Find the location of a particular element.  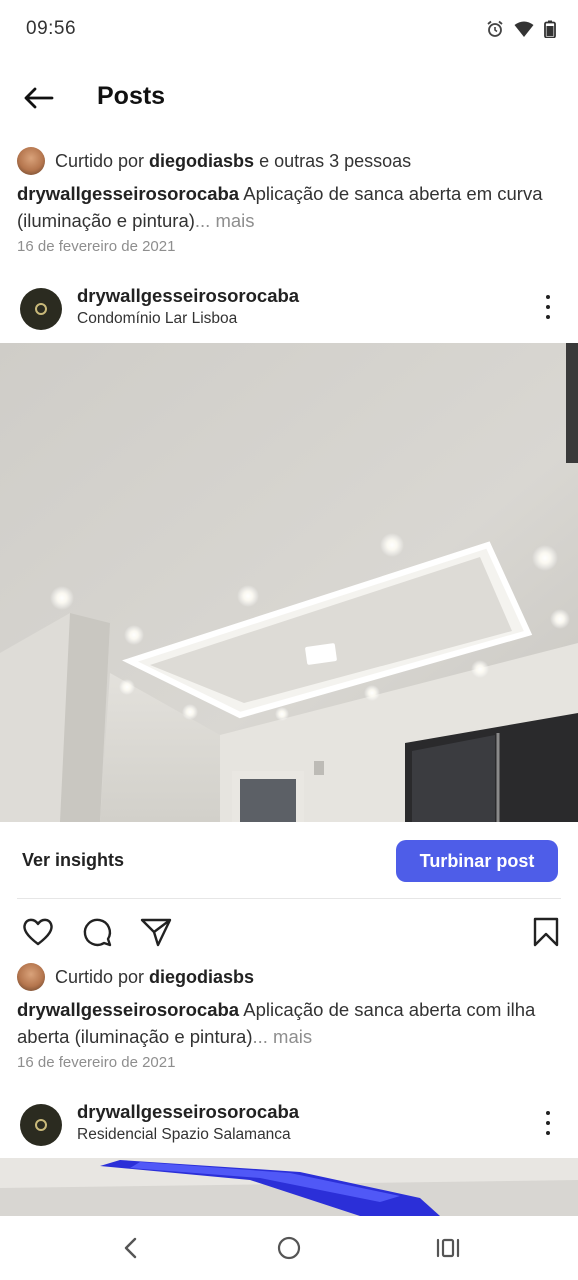

nav-recents-button is located at coordinates (448, 1248).